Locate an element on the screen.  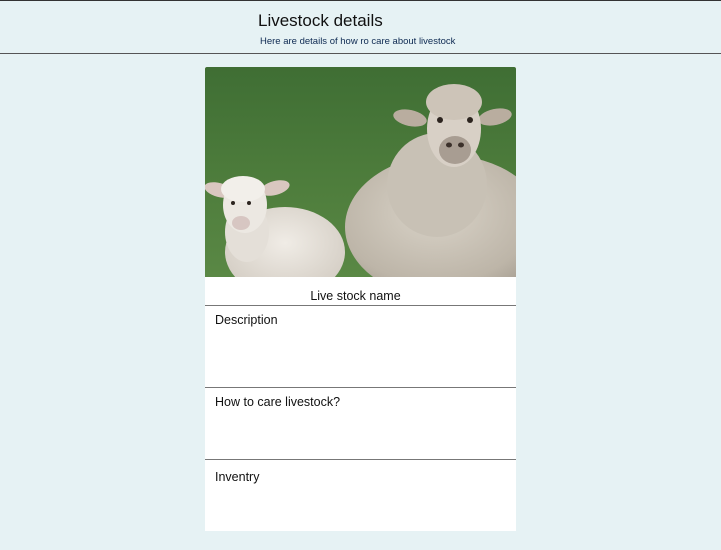
page-title: Livestock details is located at coordinates (320, 20).